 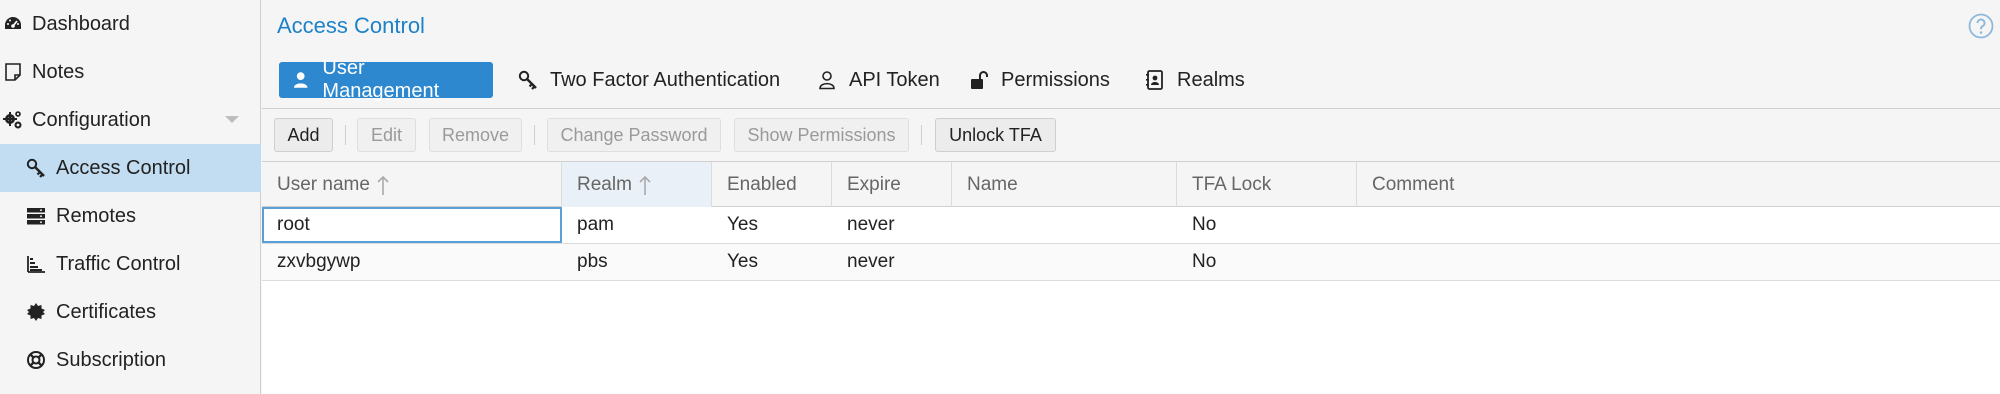 What do you see at coordinates (13, 72) in the screenshot?
I see `notes-icon` at bounding box center [13, 72].